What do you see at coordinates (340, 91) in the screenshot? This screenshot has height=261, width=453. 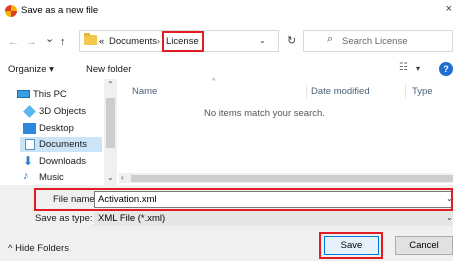 I see `column-header-date-modified: Date modified` at bounding box center [340, 91].